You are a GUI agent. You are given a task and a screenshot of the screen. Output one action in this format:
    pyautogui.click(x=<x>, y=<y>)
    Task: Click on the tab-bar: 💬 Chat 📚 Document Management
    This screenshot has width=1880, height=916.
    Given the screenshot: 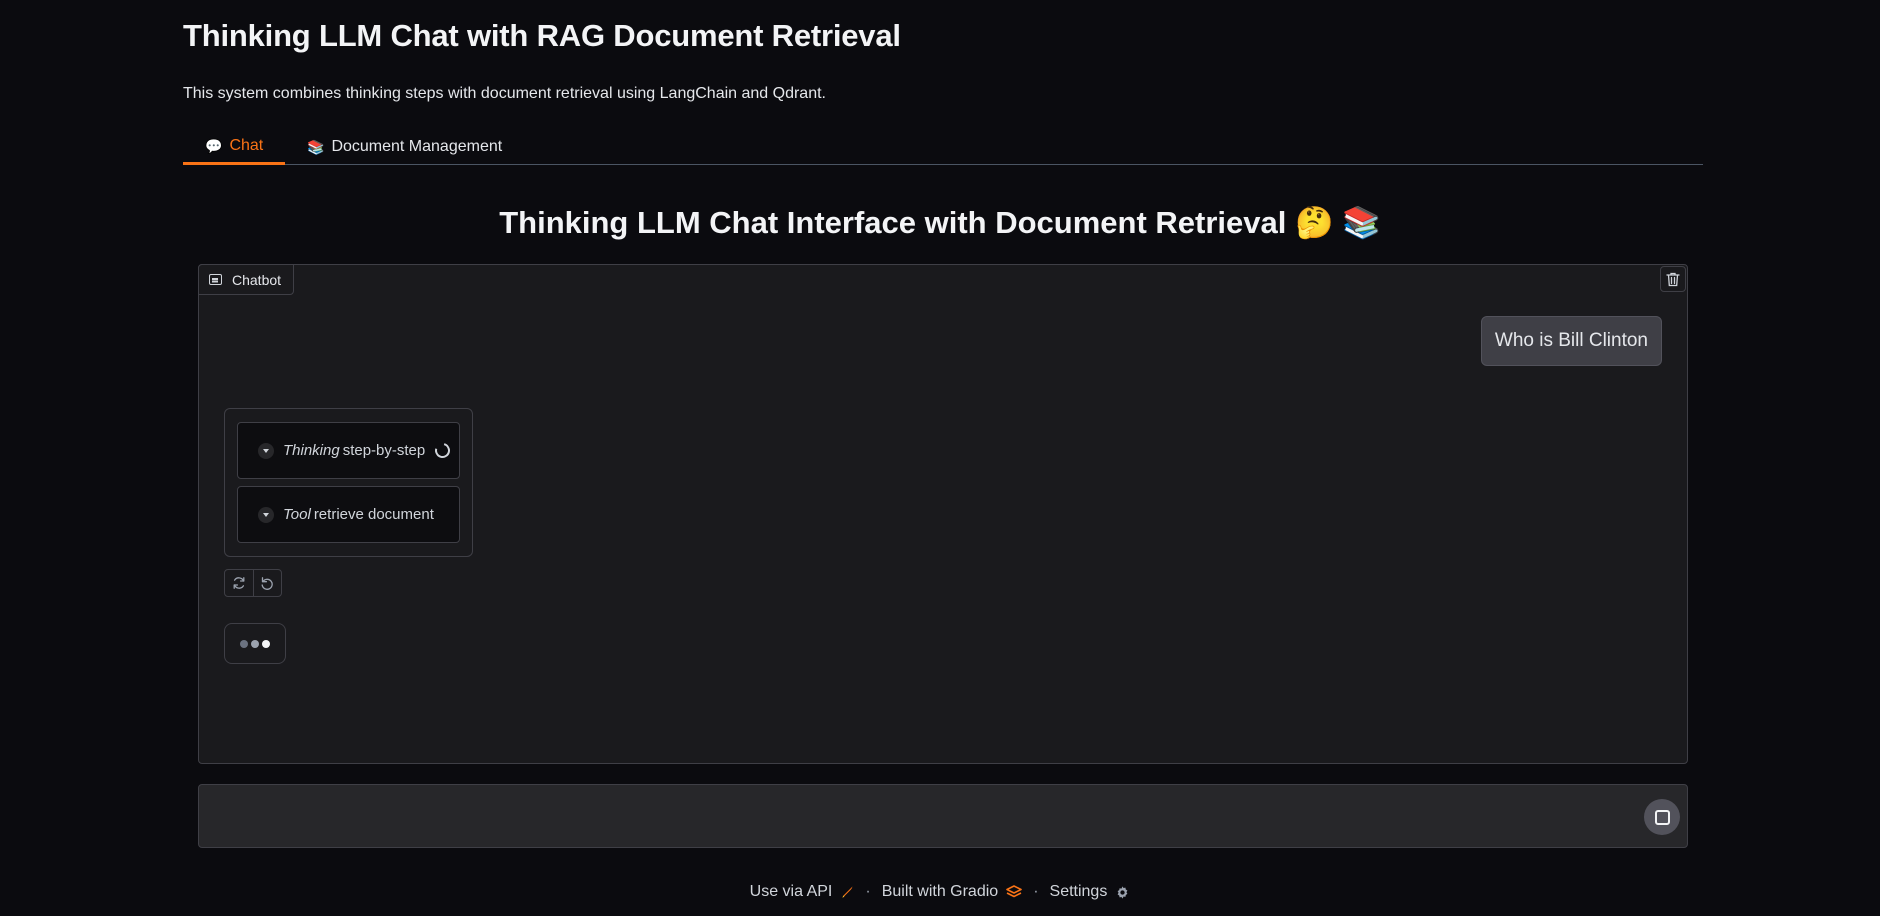 What is the action you would take?
    pyautogui.click(x=943, y=147)
    